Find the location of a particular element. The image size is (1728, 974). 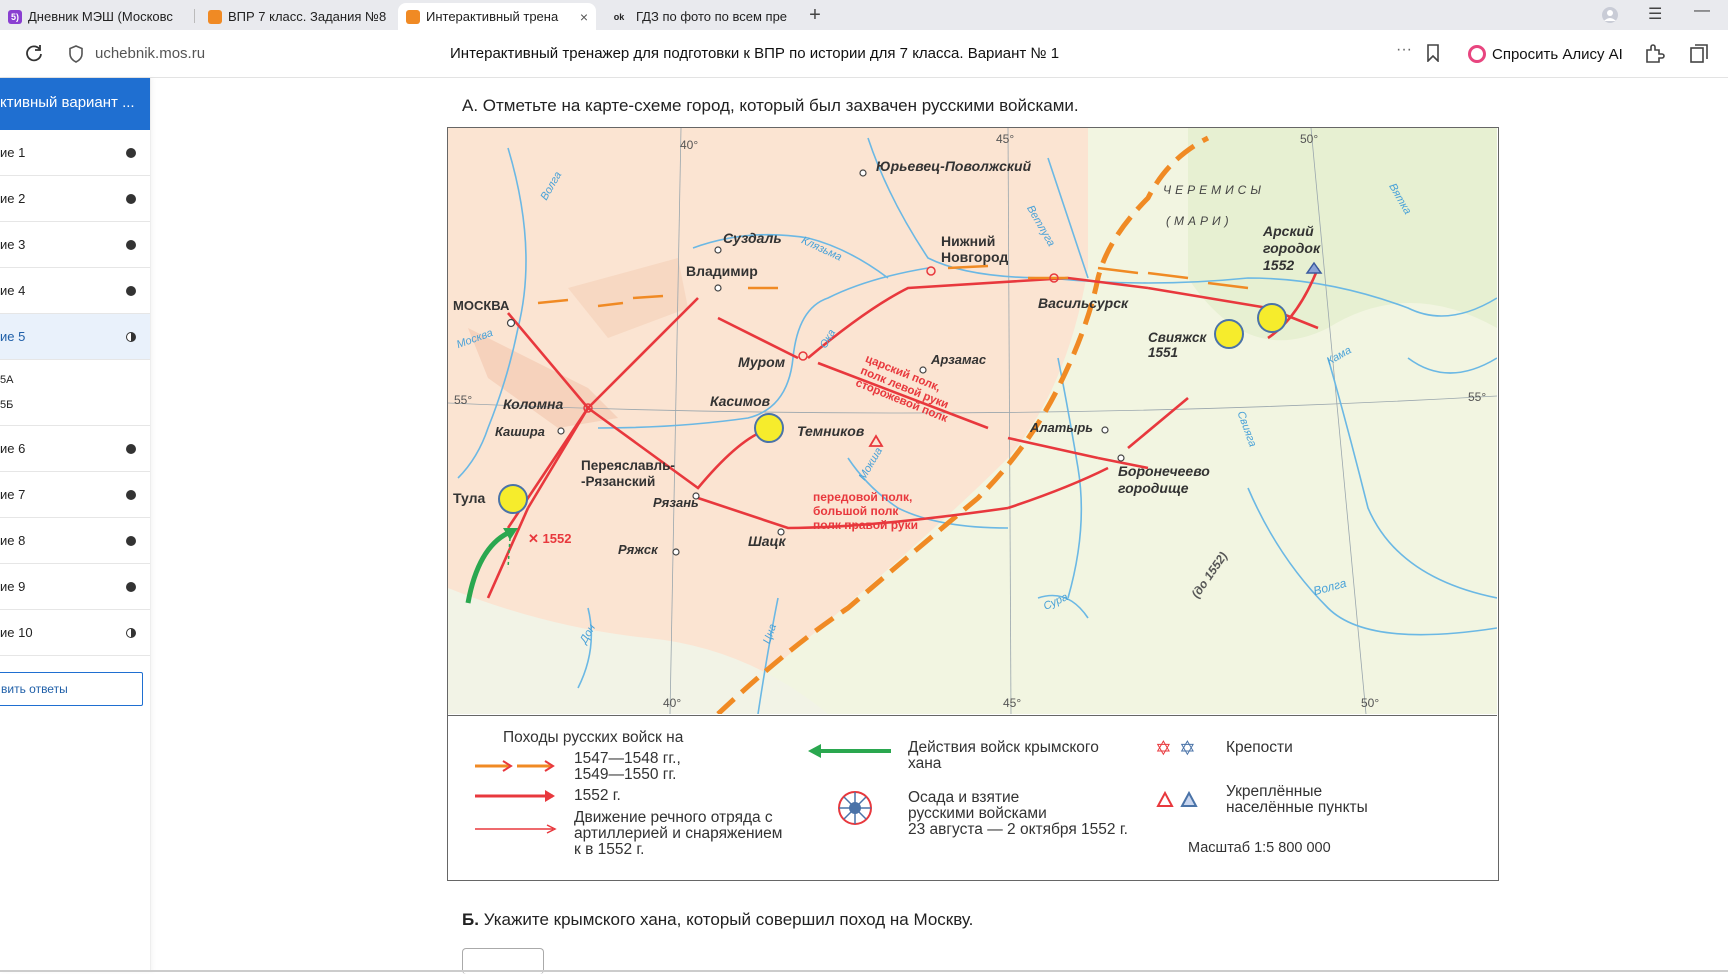

sidebar-item-label: ие 9 is located at coordinates (13, 586).